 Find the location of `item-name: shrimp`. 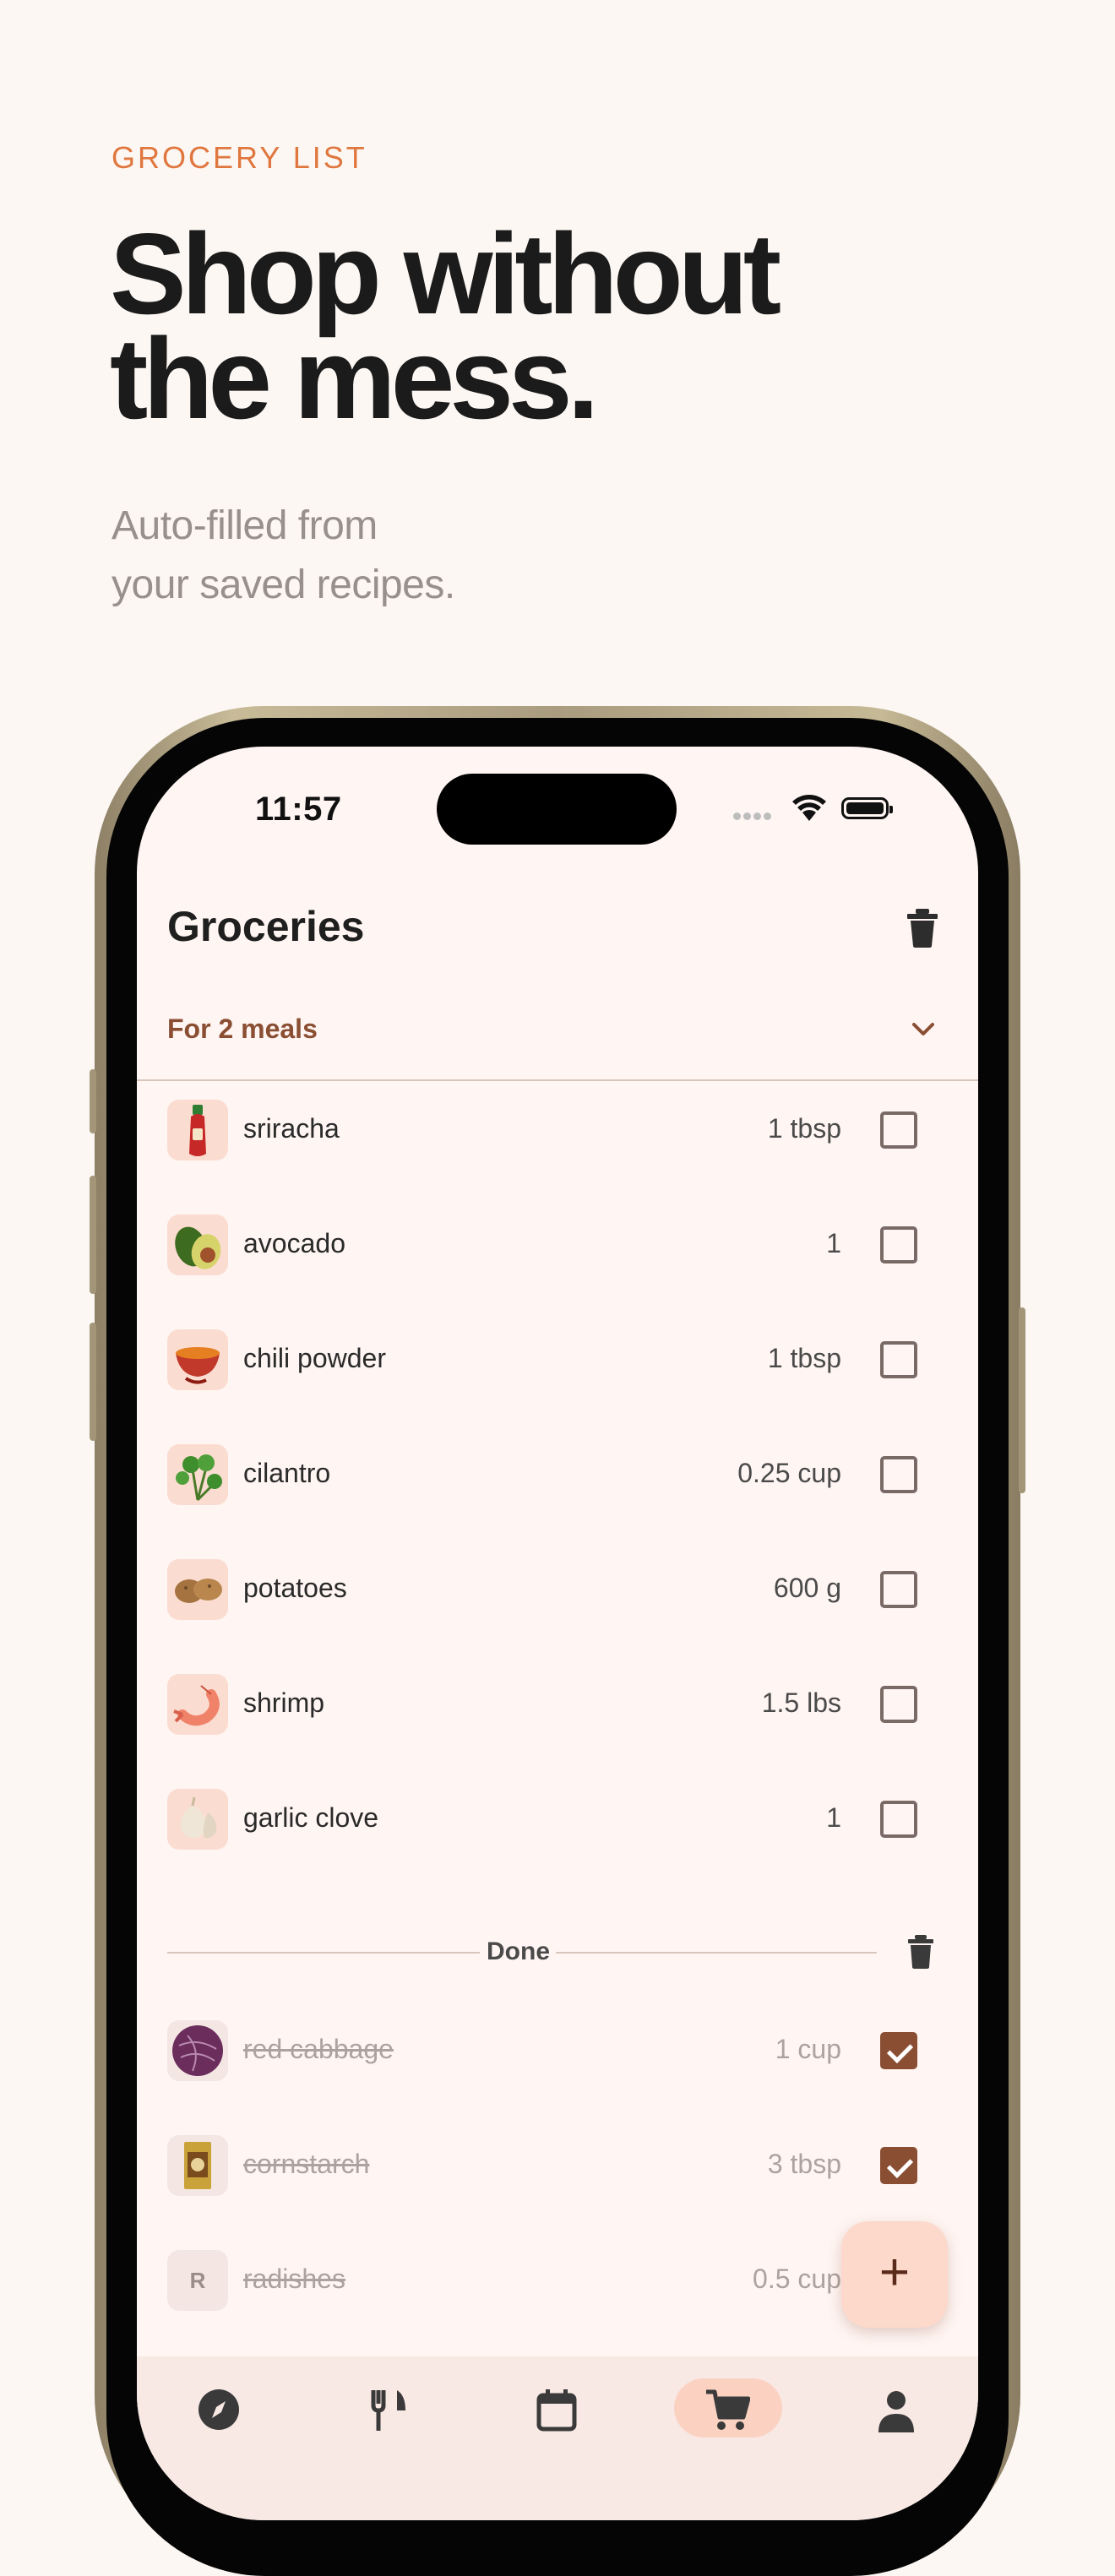

item-name: shrimp is located at coordinates (284, 1702).